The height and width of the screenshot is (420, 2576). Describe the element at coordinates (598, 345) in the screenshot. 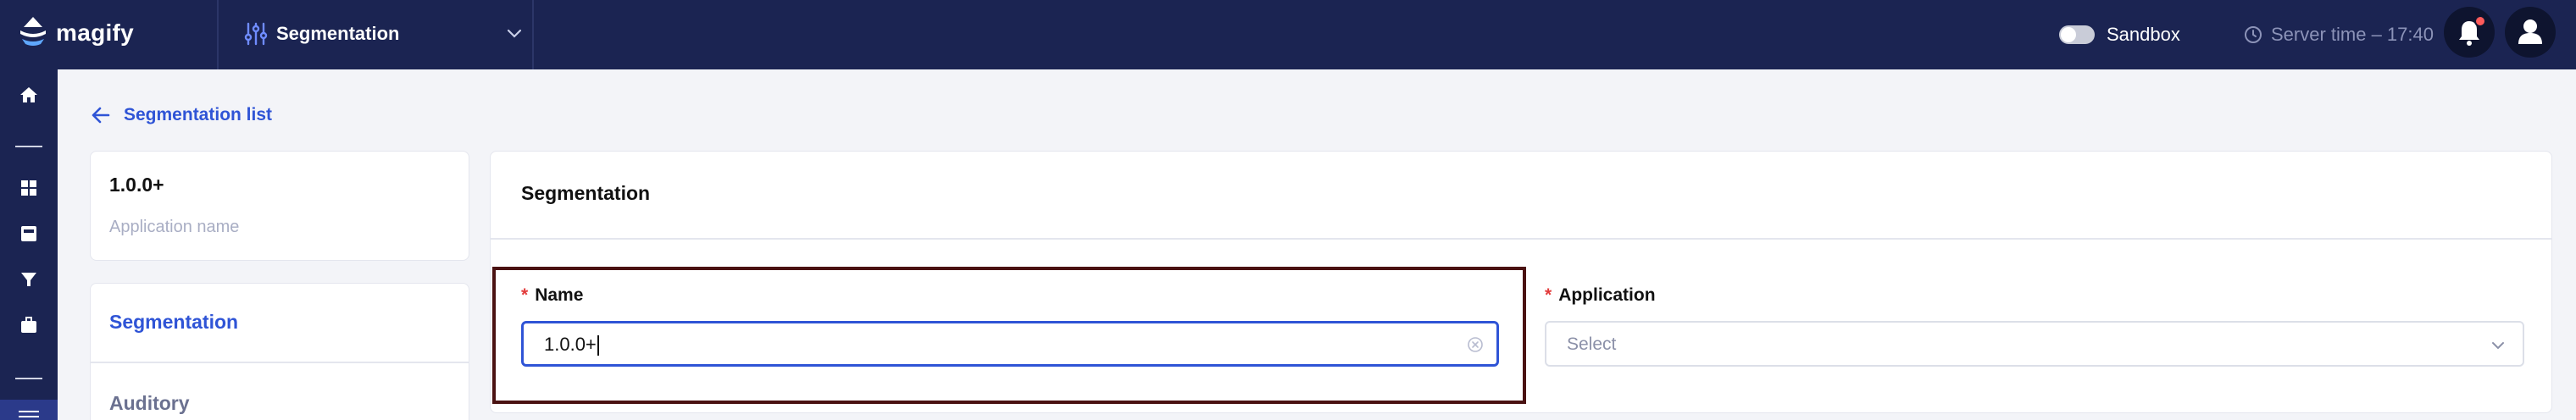

I see `text-caret` at that location.